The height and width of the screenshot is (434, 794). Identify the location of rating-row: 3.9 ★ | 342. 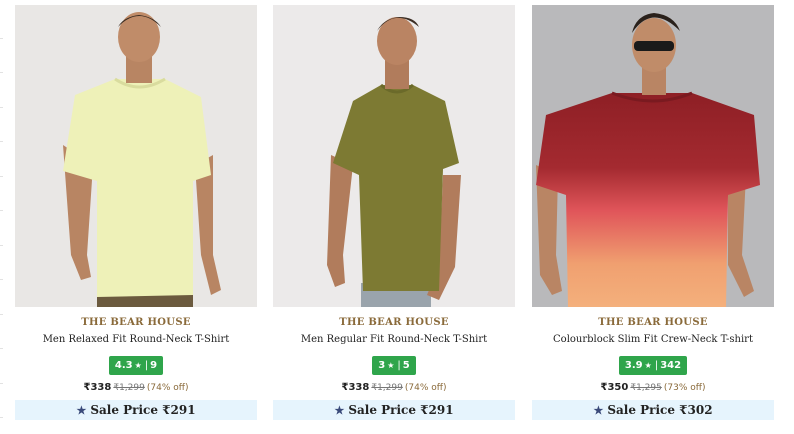
(653, 364).